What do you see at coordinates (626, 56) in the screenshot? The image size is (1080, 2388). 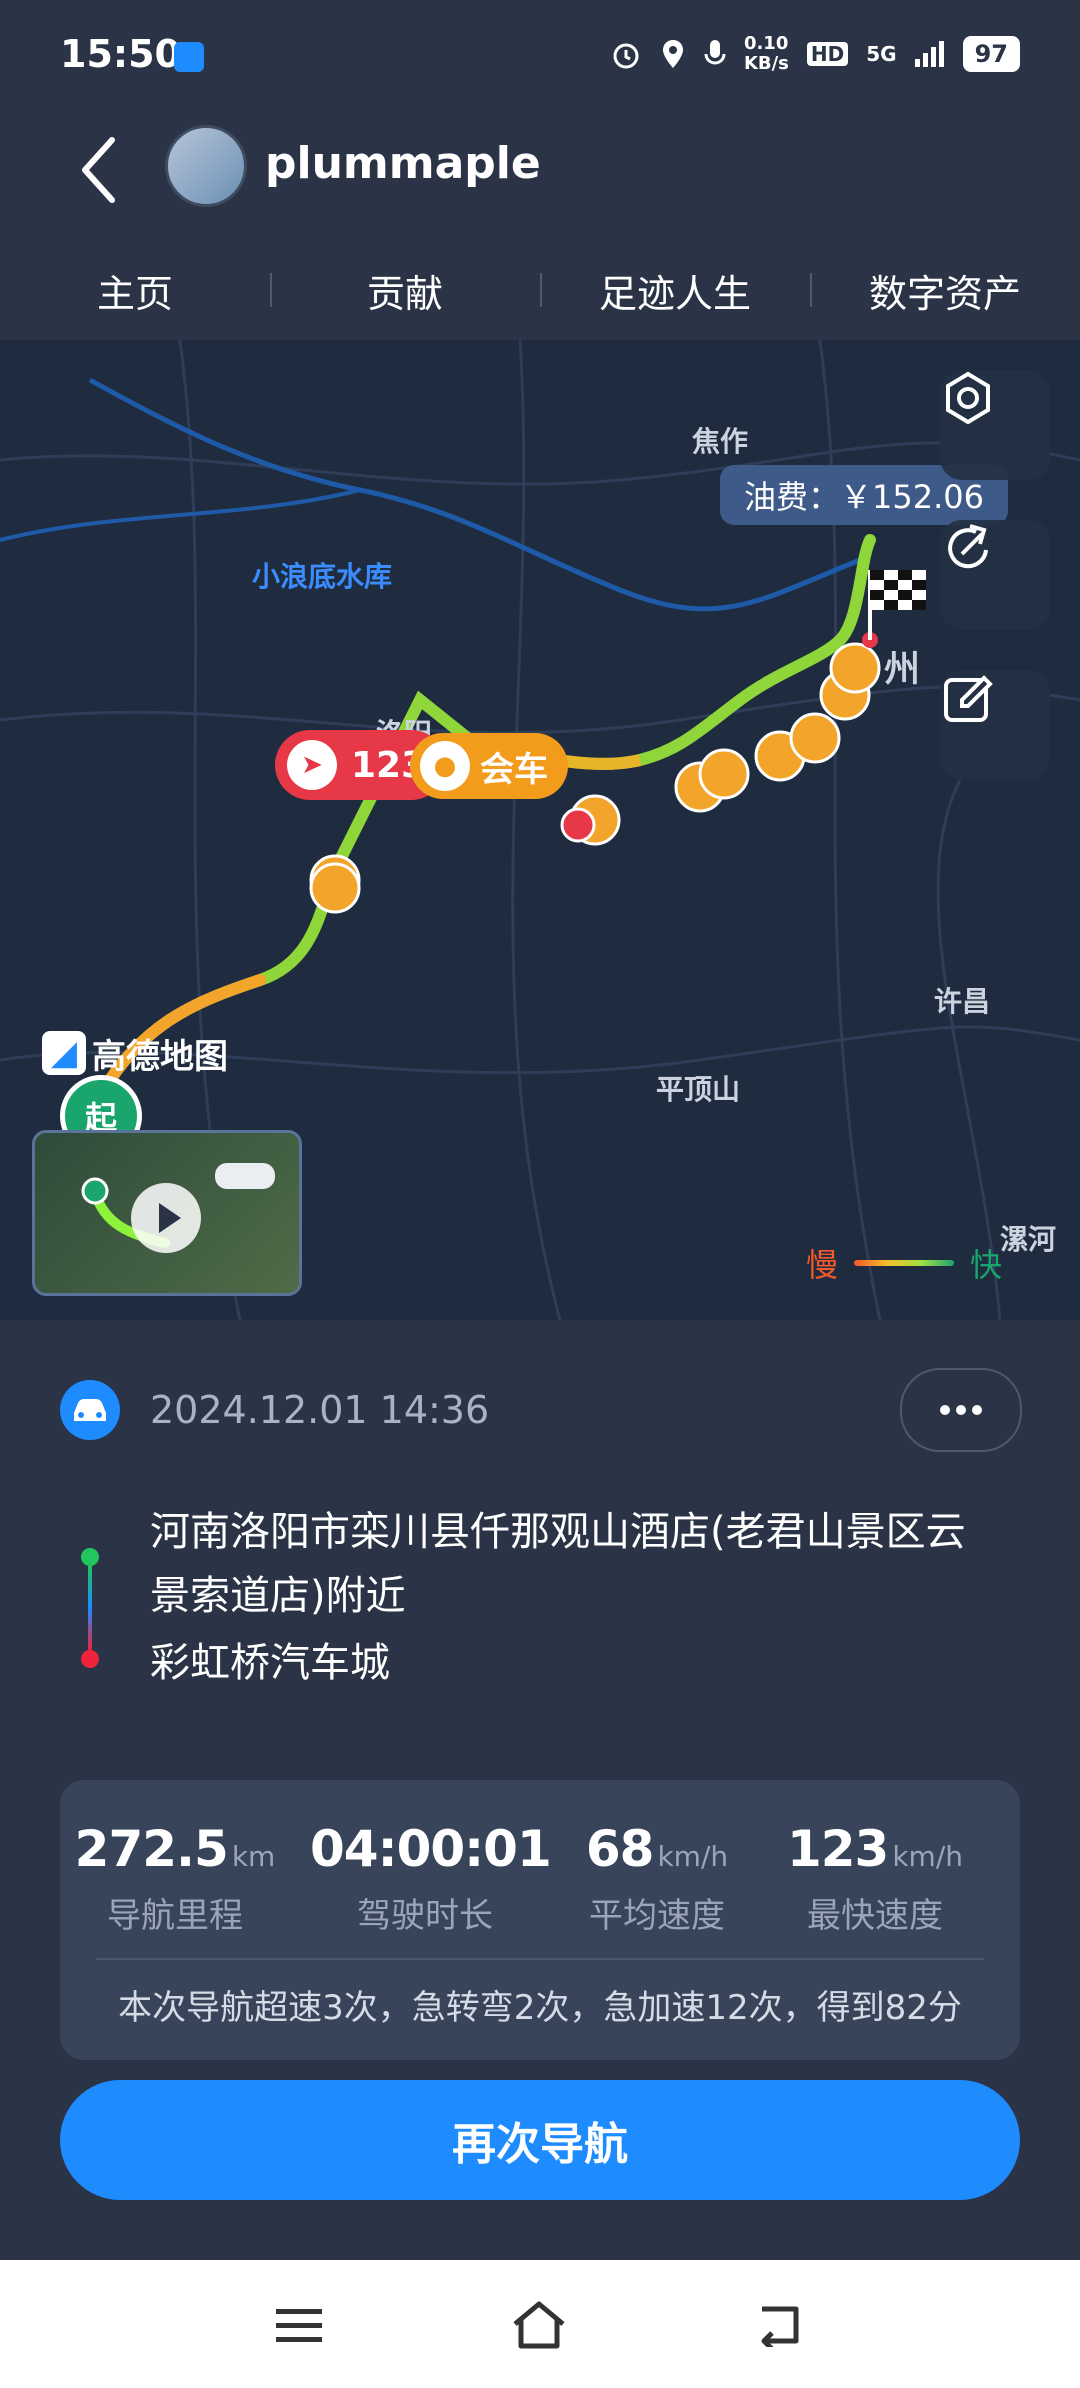 I see `alarm-icon` at bounding box center [626, 56].